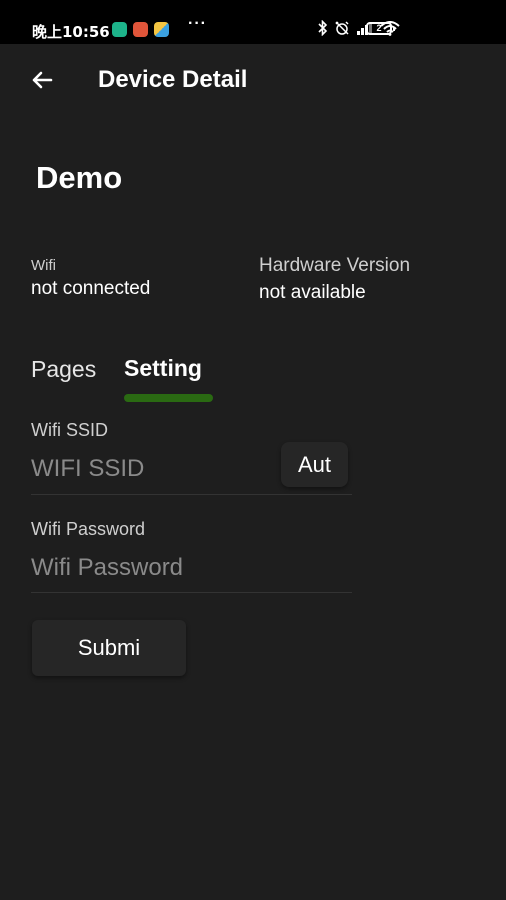 The width and height of the screenshot is (506, 900). I want to click on battery-icon: 2, so click(380, 28).